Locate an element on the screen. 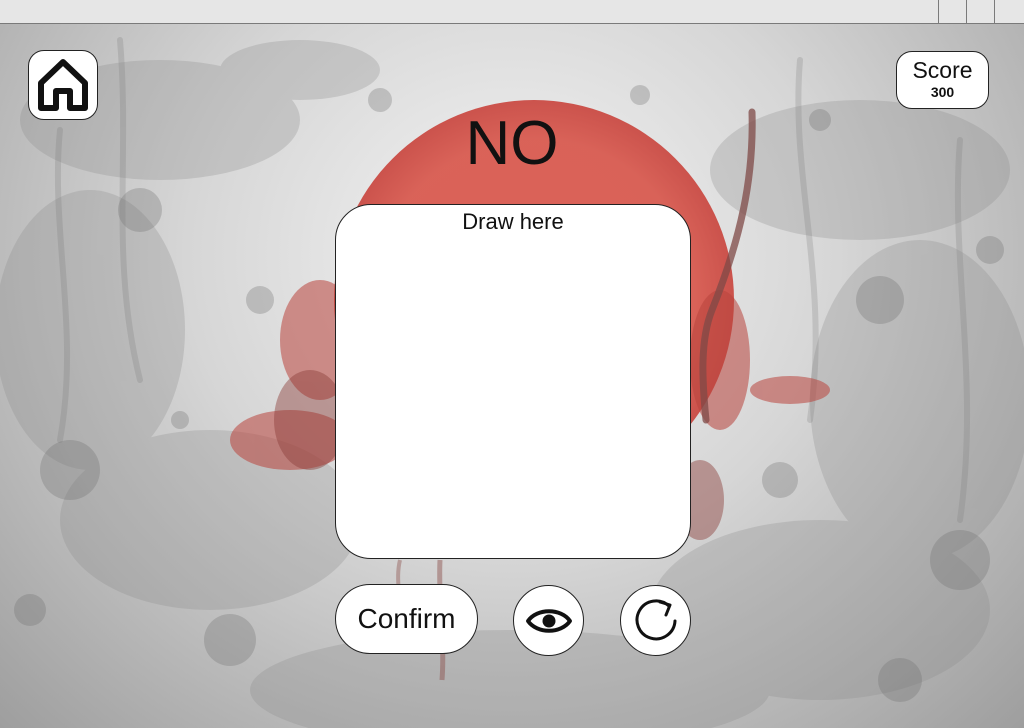 This screenshot has height=728, width=1024. score-label: Score is located at coordinates (942, 70).